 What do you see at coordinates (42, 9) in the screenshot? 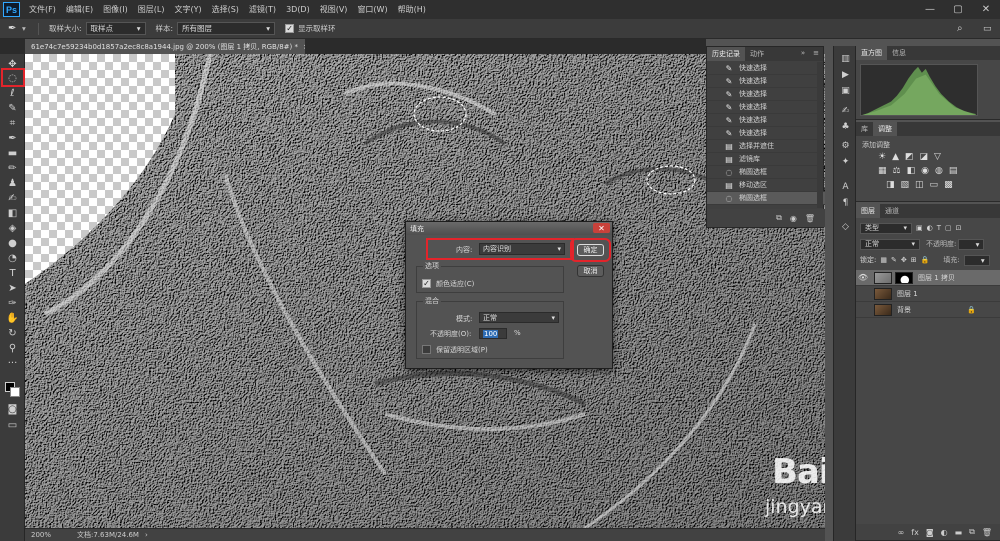
I see `menu-file: 文件(F)` at bounding box center [42, 9].